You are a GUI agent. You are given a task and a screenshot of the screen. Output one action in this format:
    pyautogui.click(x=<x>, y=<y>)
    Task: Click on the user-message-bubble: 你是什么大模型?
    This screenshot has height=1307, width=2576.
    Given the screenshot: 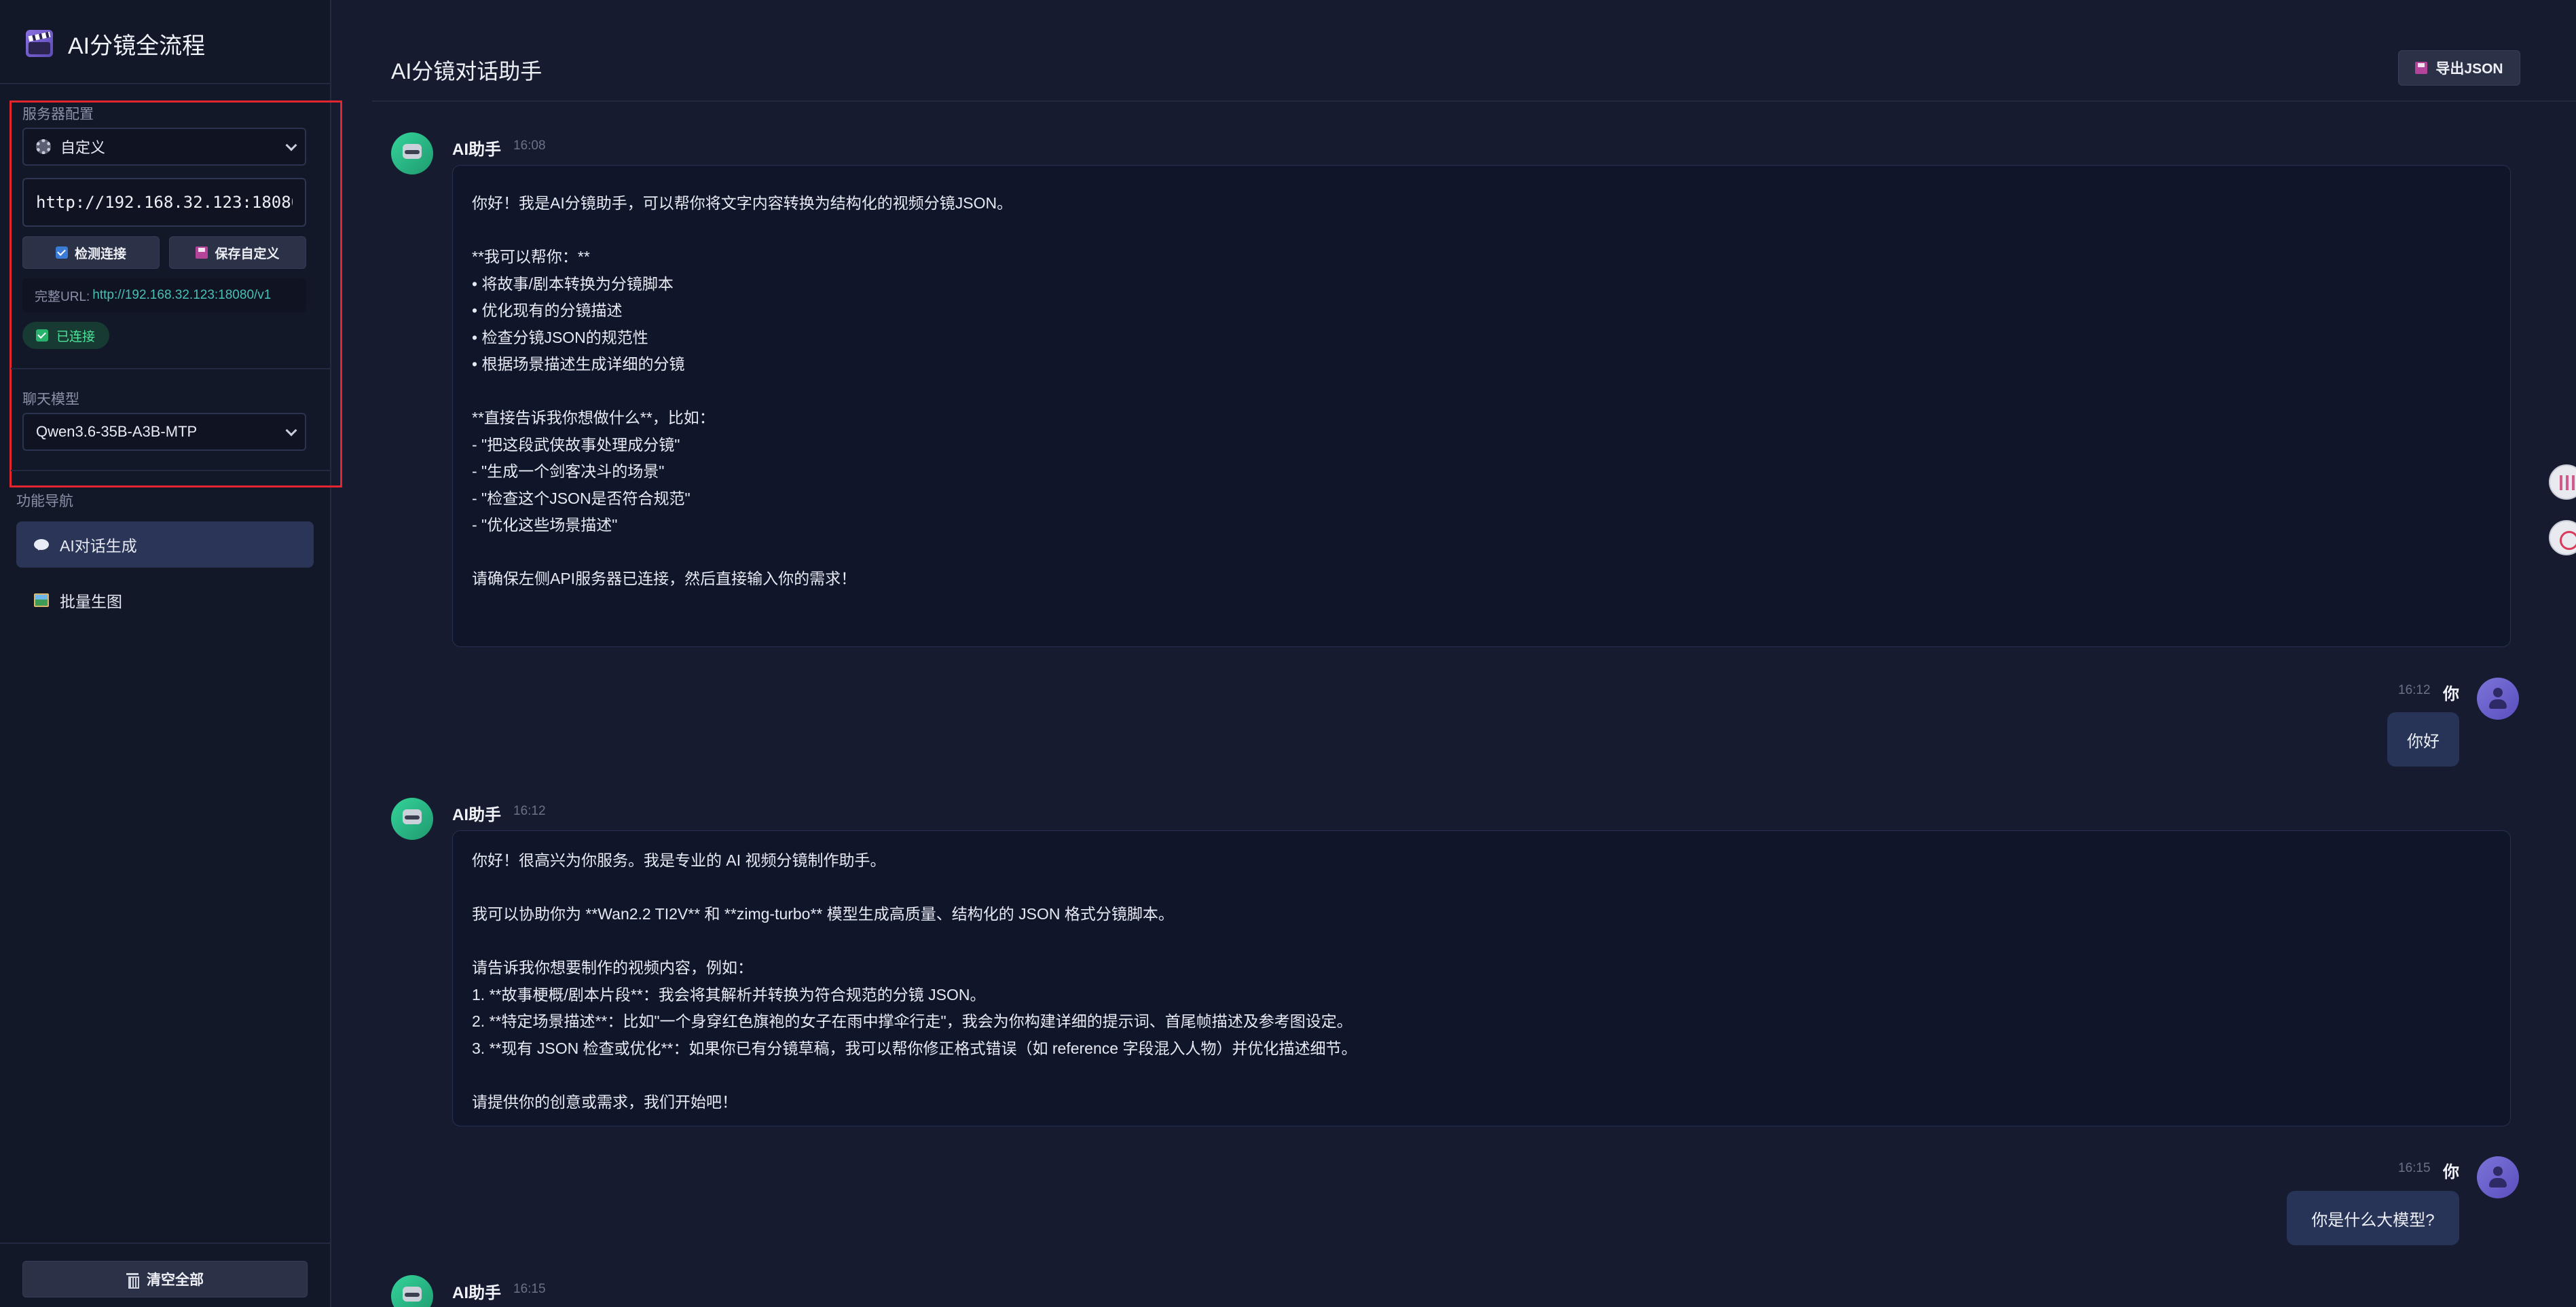 What is the action you would take?
    pyautogui.click(x=2373, y=1218)
    